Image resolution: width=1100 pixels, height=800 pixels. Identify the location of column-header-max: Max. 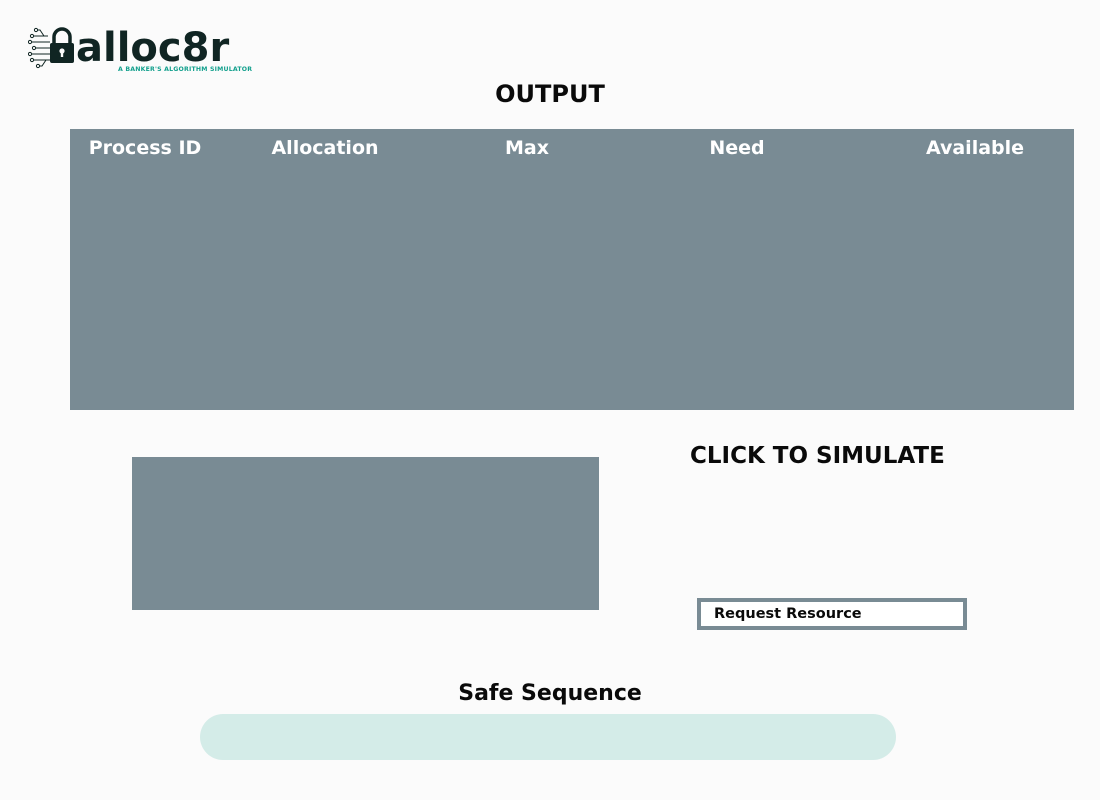
(527, 148).